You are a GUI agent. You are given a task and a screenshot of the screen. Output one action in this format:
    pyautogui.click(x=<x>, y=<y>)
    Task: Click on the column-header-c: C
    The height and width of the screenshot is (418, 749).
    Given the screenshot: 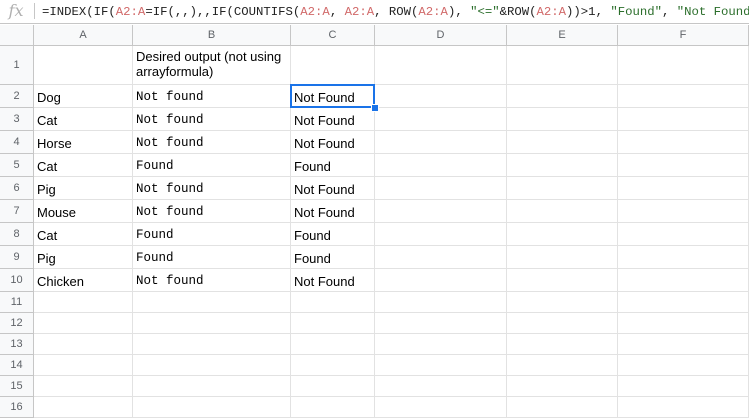 What is the action you would take?
    pyautogui.click(x=333, y=35)
    